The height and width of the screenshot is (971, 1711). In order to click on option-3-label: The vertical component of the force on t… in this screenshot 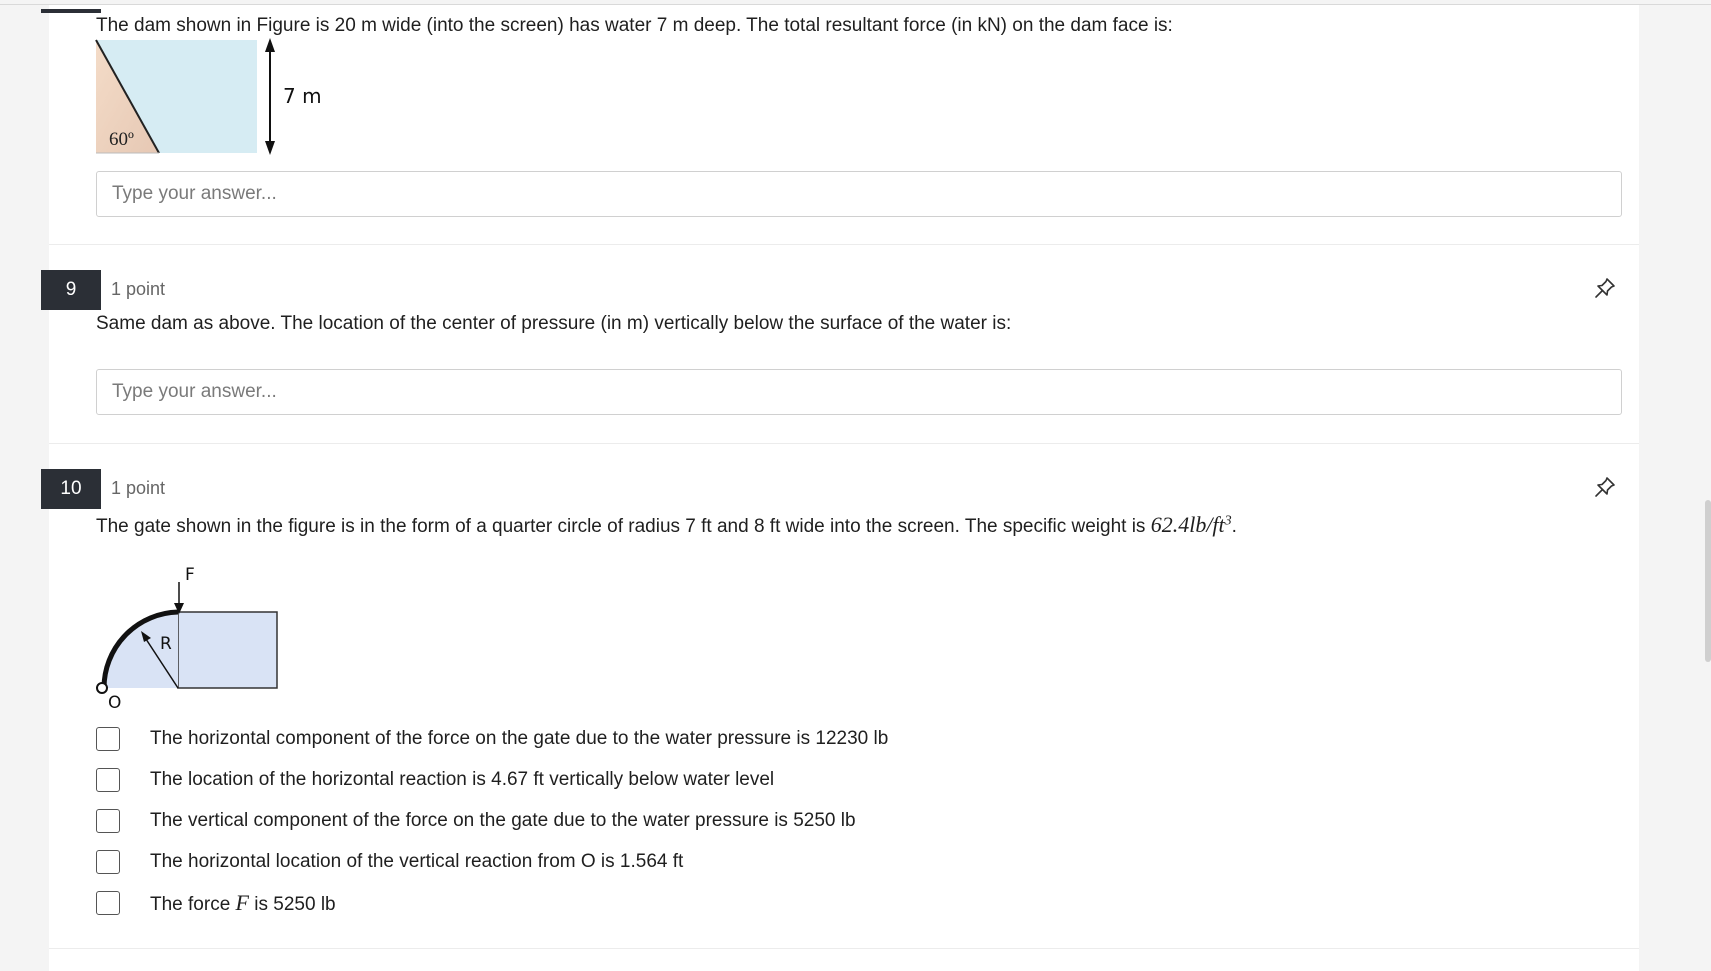, I will do `click(503, 820)`.